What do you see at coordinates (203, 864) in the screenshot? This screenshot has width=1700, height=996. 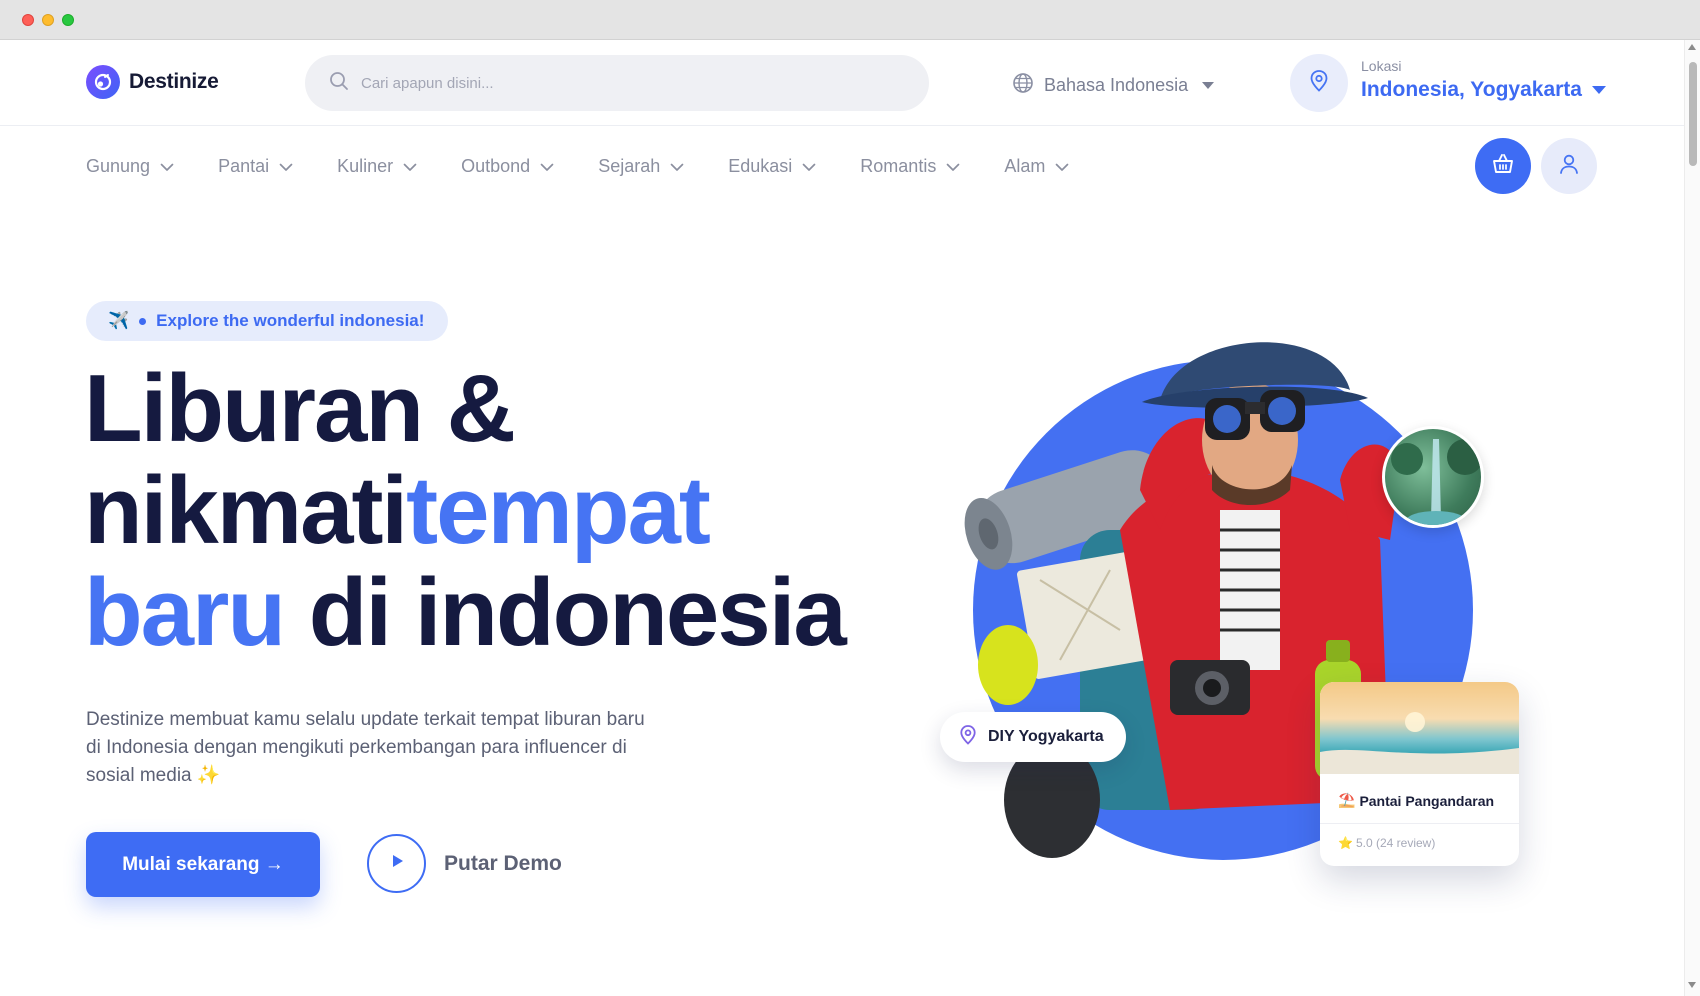 I see `start-now-button: Mulai sekarang →` at bounding box center [203, 864].